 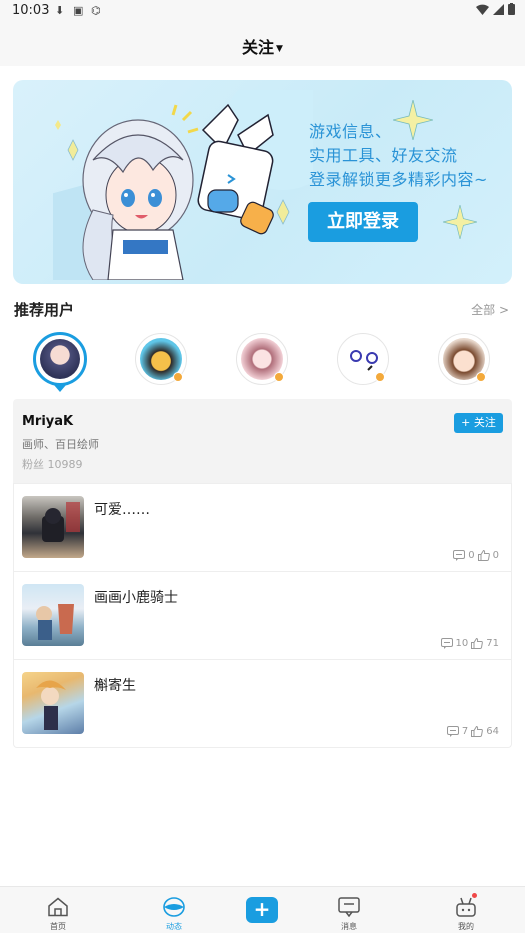 I want to click on banner-text: 游戏信息、 实用工具、好友交流 登录解锁更多精彩内容~, so click(x=398, y=156).